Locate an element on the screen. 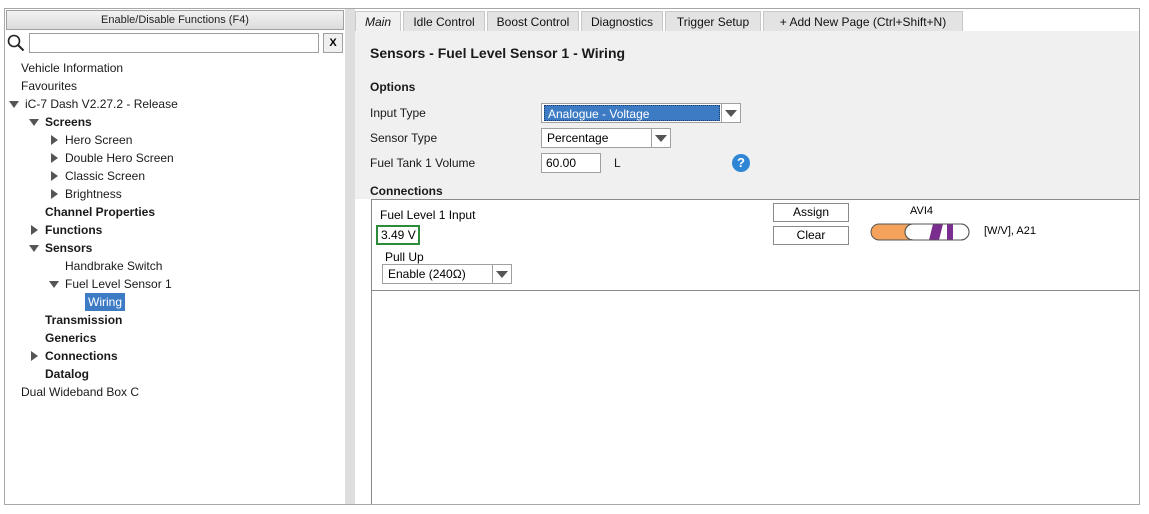  connections-heading: Connections is located at coordinates (406, 191).